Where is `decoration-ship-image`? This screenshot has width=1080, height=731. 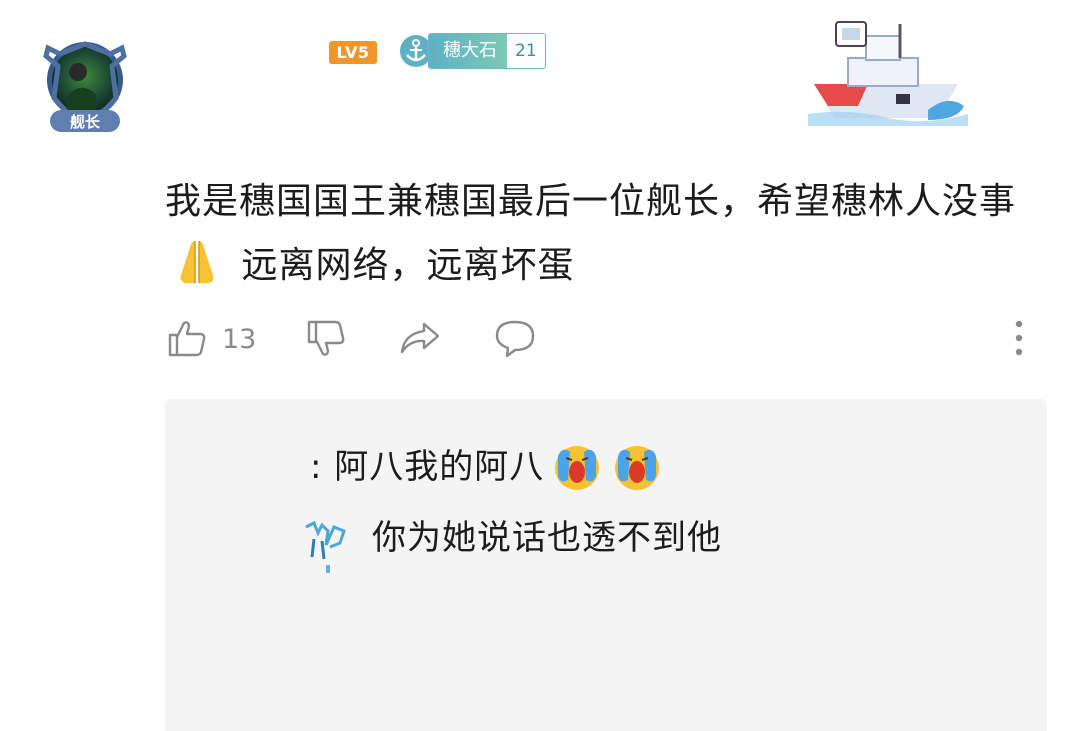 decoration-ship-image is located at coordinates (888, 70).